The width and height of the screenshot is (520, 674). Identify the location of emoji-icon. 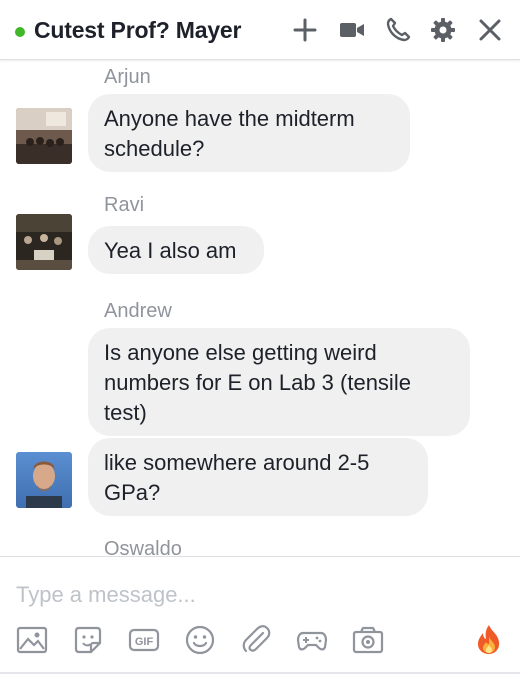
(200, 640).